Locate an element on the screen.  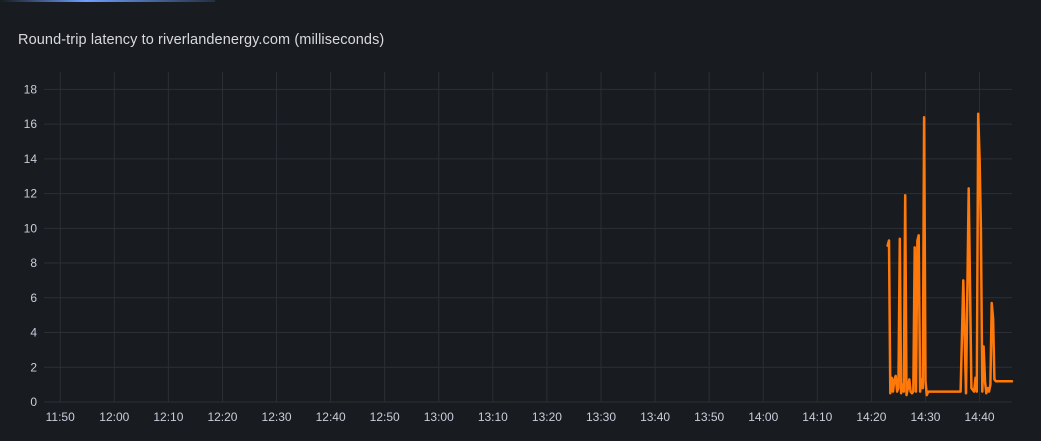
y-tick-label: 2 is located at coordinates (33, 367).